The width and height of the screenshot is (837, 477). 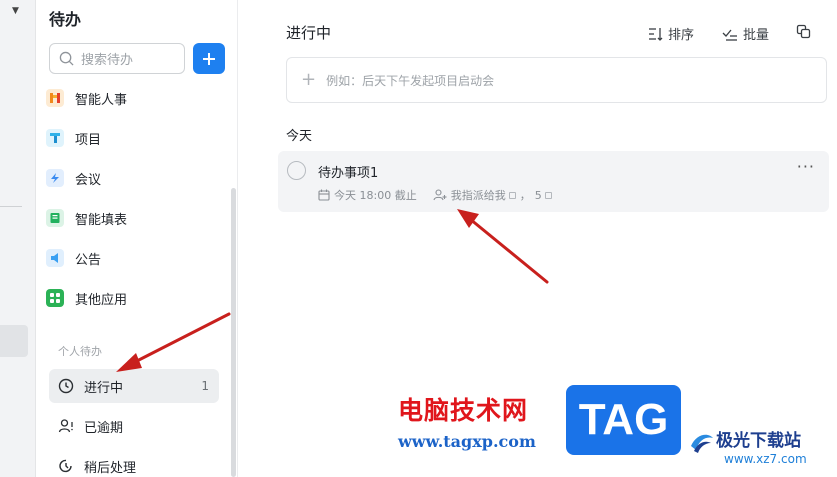 I want to click on sidebar-item-label: 项目, so click(x=88, y=140).